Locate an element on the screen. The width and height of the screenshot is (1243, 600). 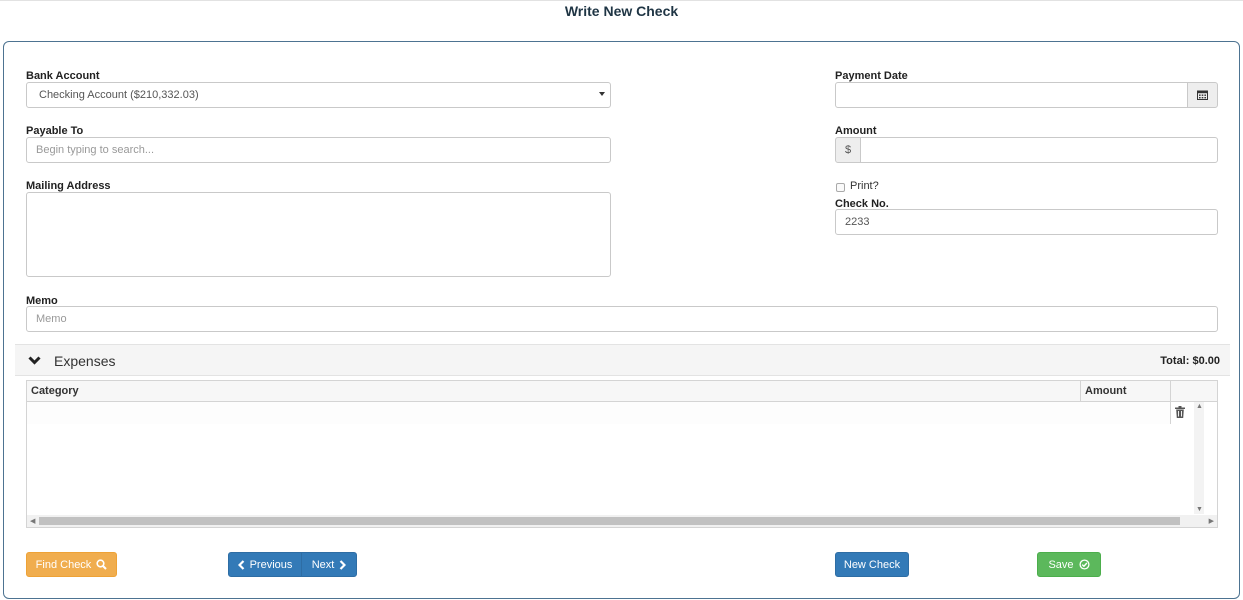
next-label: Next is located at coordinates (323, 564).